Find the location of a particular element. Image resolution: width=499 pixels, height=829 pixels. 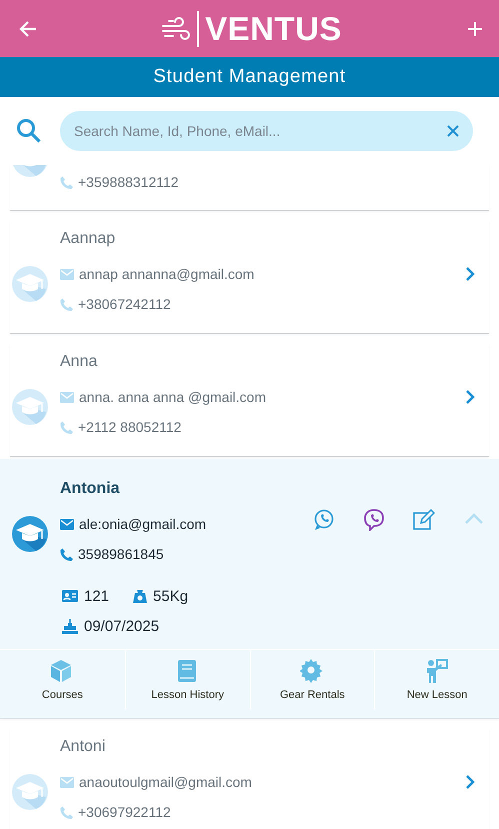

viber-button is located at coordinates (374, 520).